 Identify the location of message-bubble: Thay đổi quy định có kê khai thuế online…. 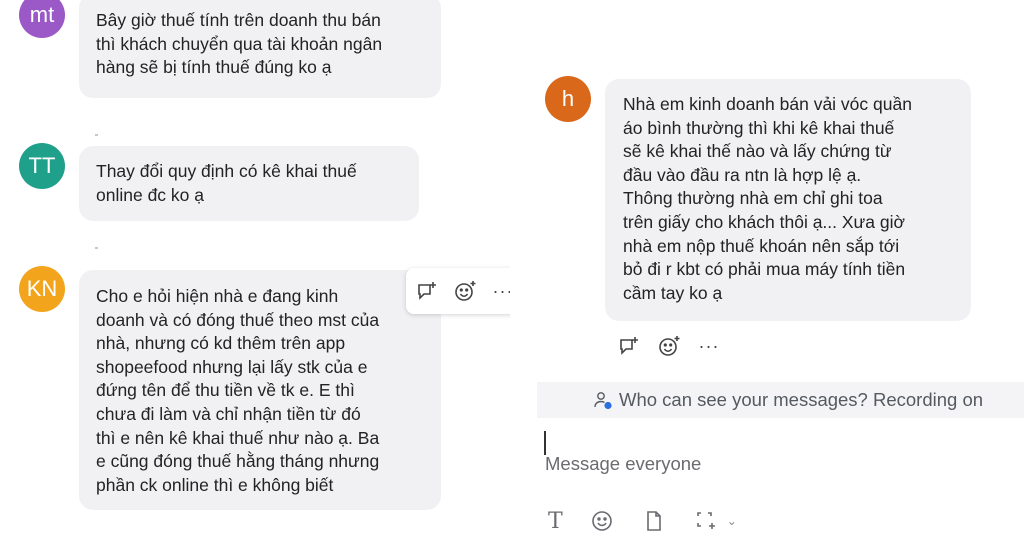
(249, 183).